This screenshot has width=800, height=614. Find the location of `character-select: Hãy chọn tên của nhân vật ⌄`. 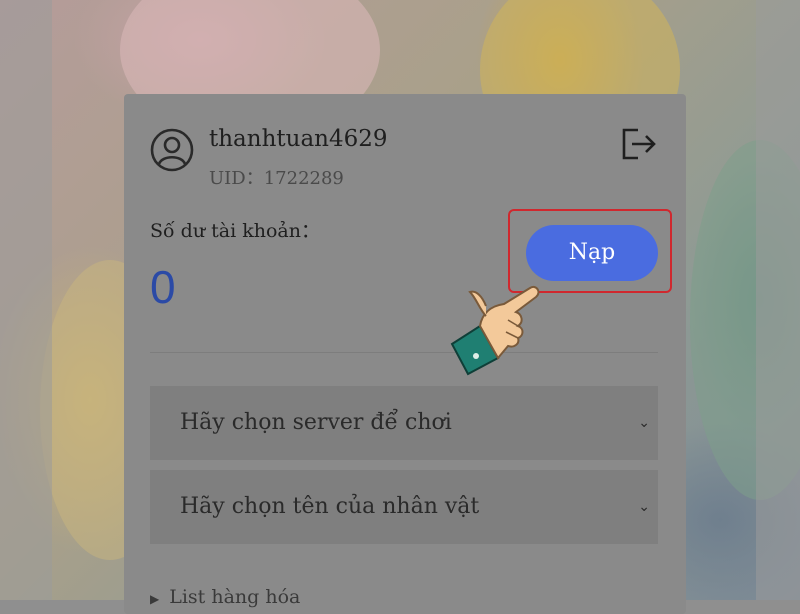

character-select: Hãy chọn tên của nhân vật ⌄ is located at coordinates (404, 507).